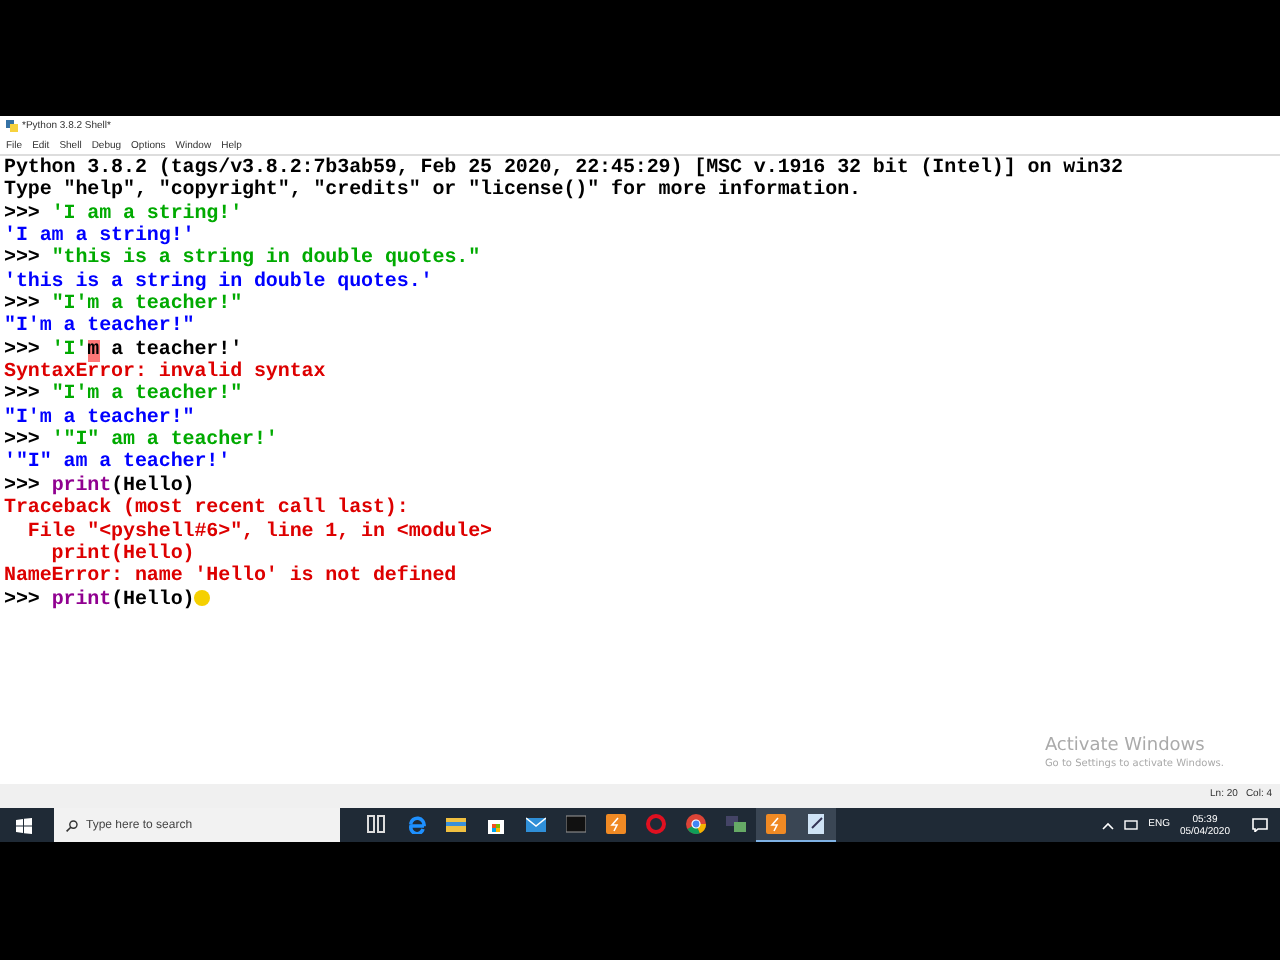 This screenshot has height=960, width=1280. Describe the element at coordinates (259, 532) in the screenshot. I see `shell-line: File "<pyshell#6>", line 1, in <module>` at that location.